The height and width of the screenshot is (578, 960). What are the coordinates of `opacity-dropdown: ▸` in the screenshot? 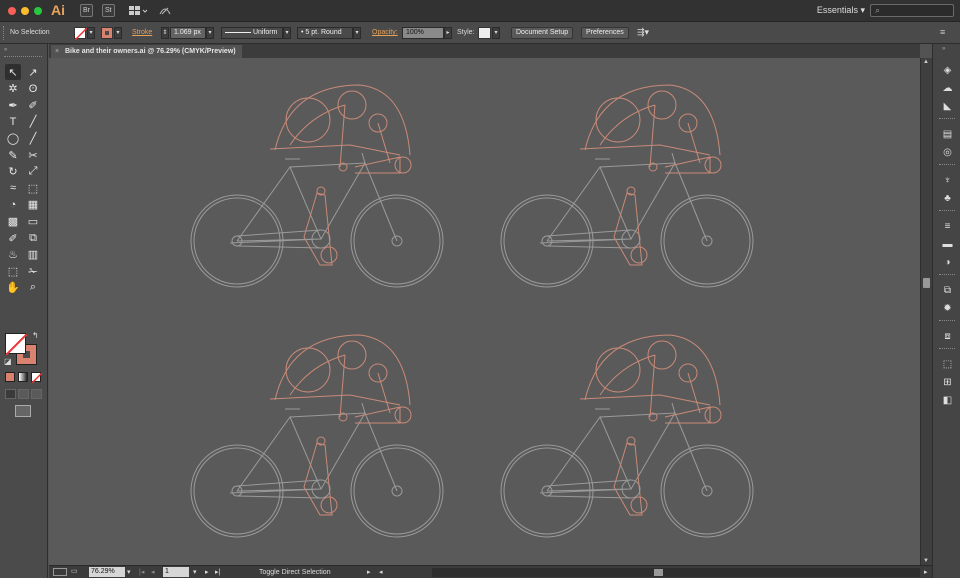 It's located at (448, 33).